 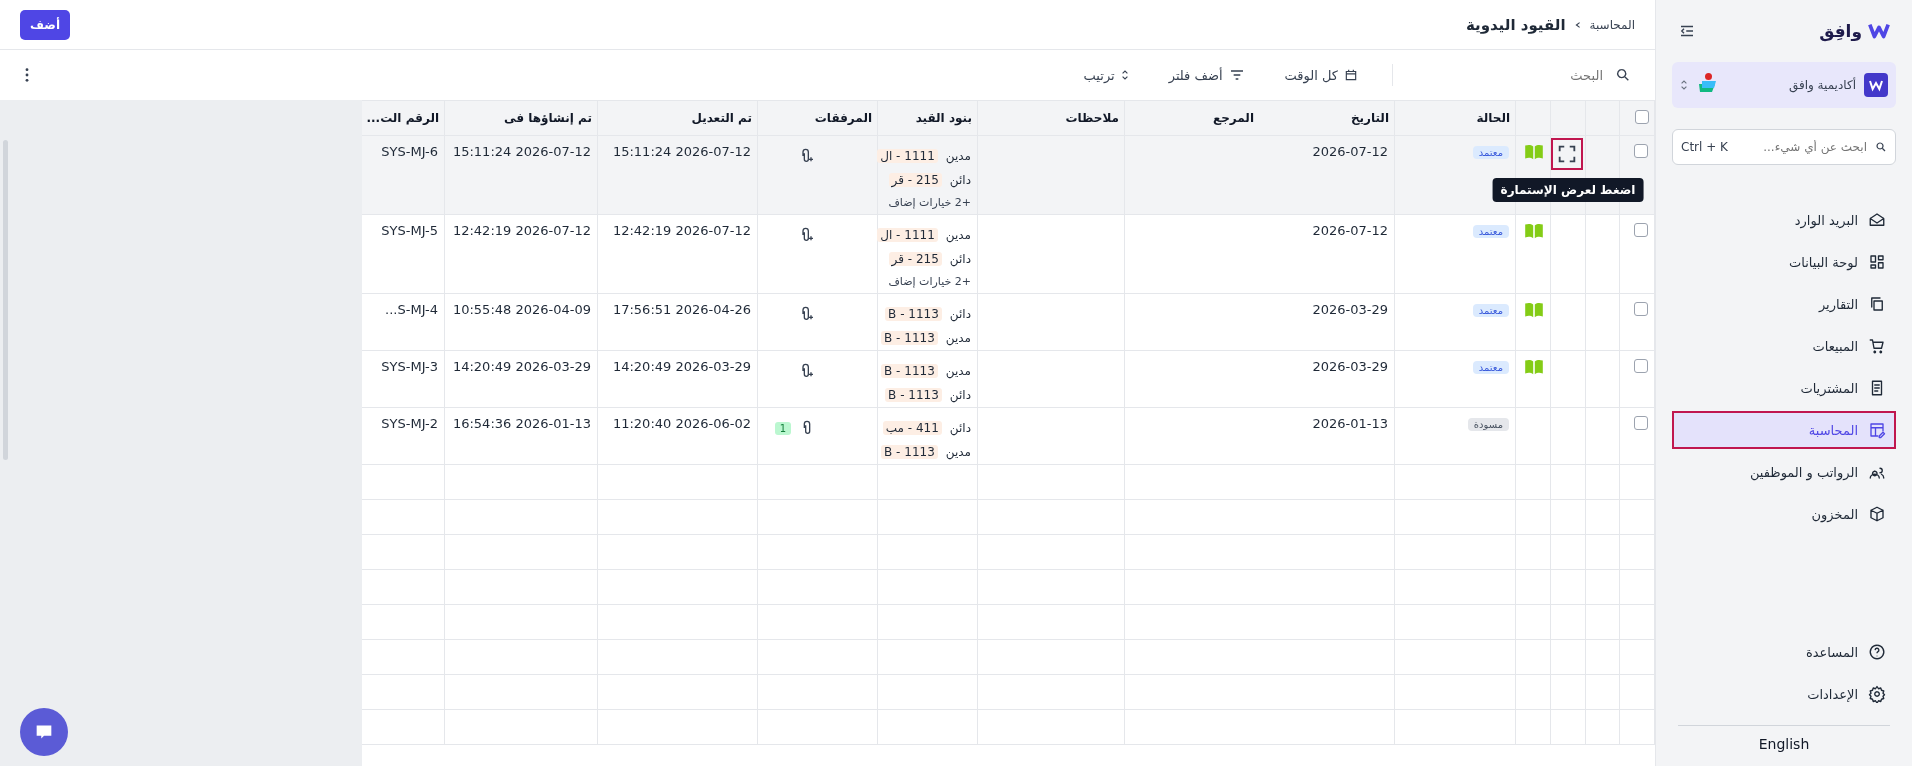 What do you see at coordinates (1877, 514) in the screenshot?
I see `box-icon` at bounding box center [1877, 514].